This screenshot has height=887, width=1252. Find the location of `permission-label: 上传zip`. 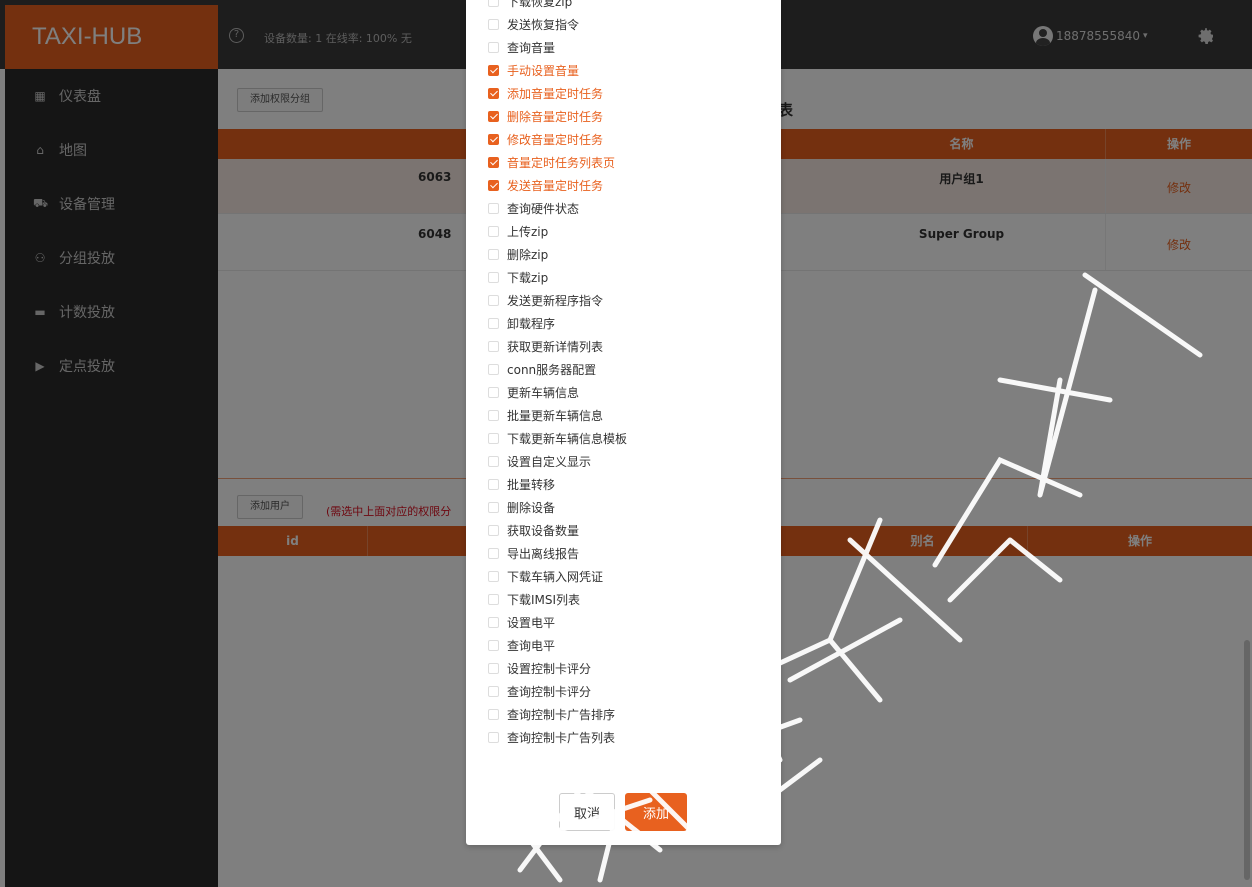

permission-label: 上传zip is located at coordinates (528, 232).